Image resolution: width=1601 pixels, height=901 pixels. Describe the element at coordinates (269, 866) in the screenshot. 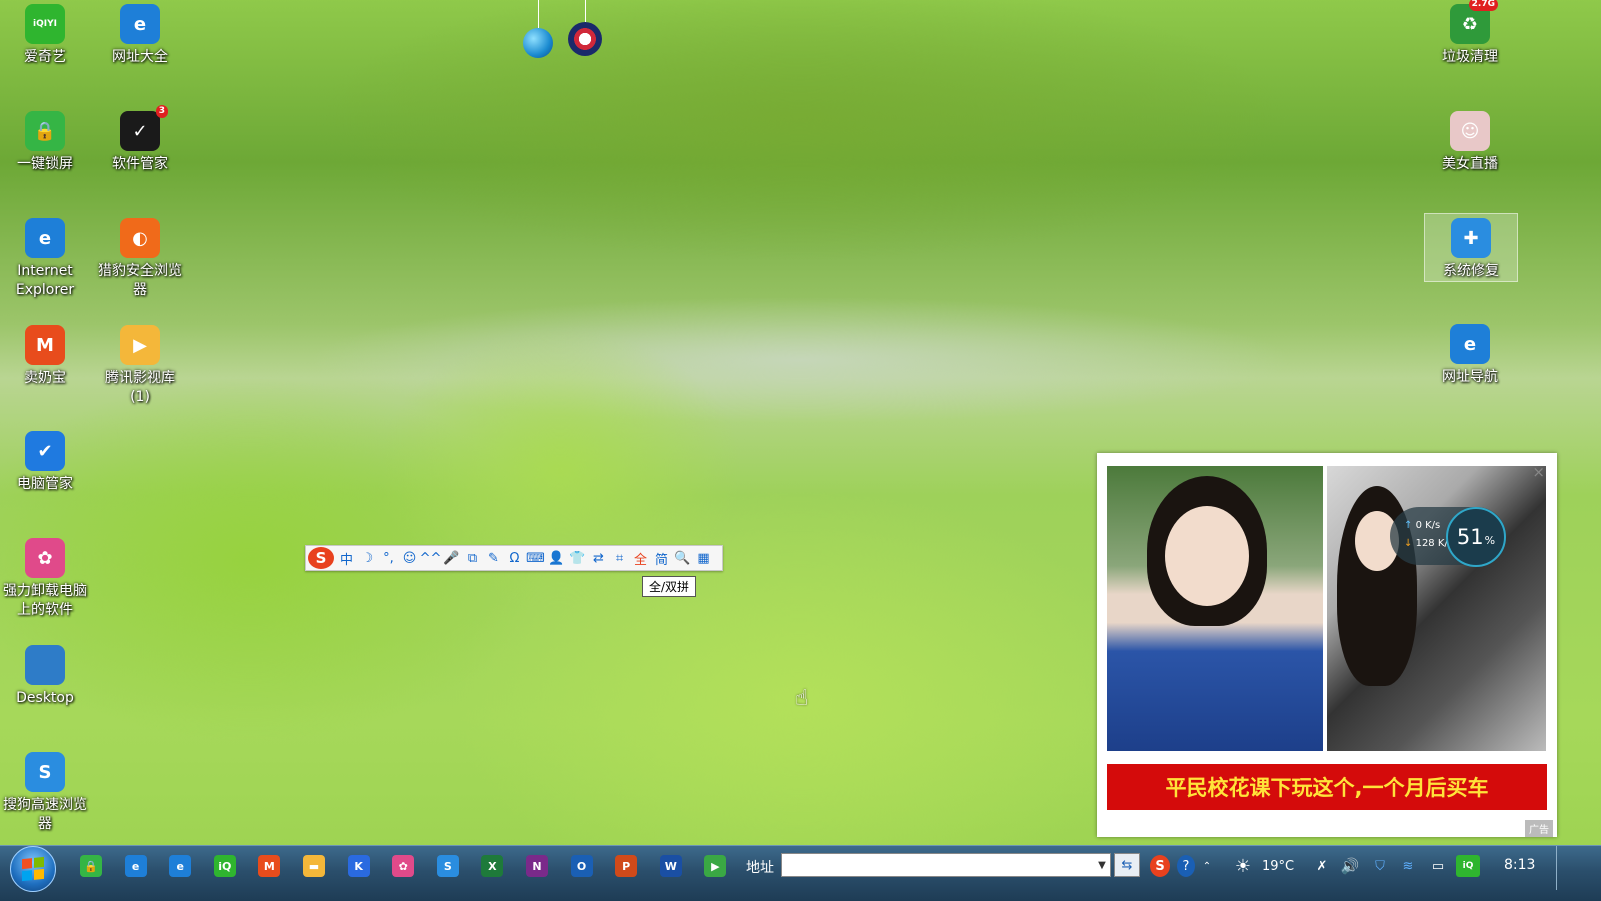

I see `taskbar-mainaibao-icon: M` at that location.